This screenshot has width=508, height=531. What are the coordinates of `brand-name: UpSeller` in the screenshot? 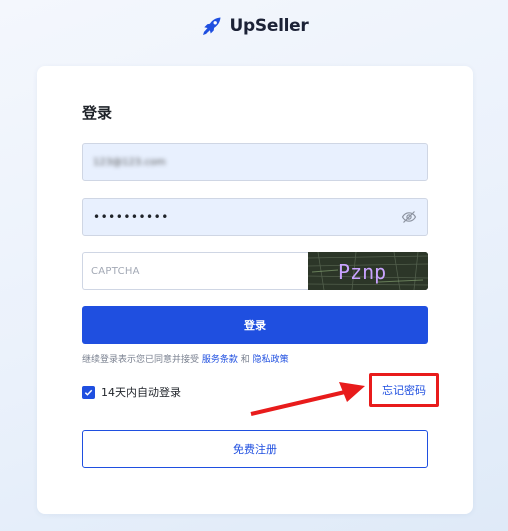 It's located at (269, 26).